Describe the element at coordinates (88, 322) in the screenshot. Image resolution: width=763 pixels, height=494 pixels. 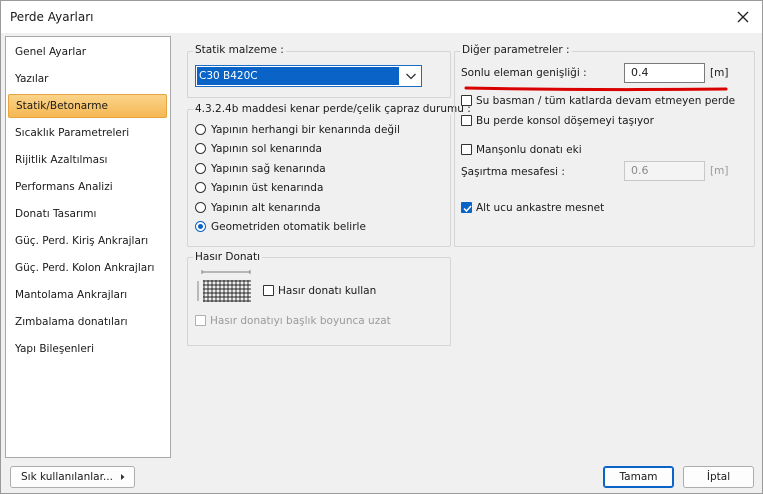
I see `sidebar-item-zimbalama: Zımbalama donatıları` at that location.